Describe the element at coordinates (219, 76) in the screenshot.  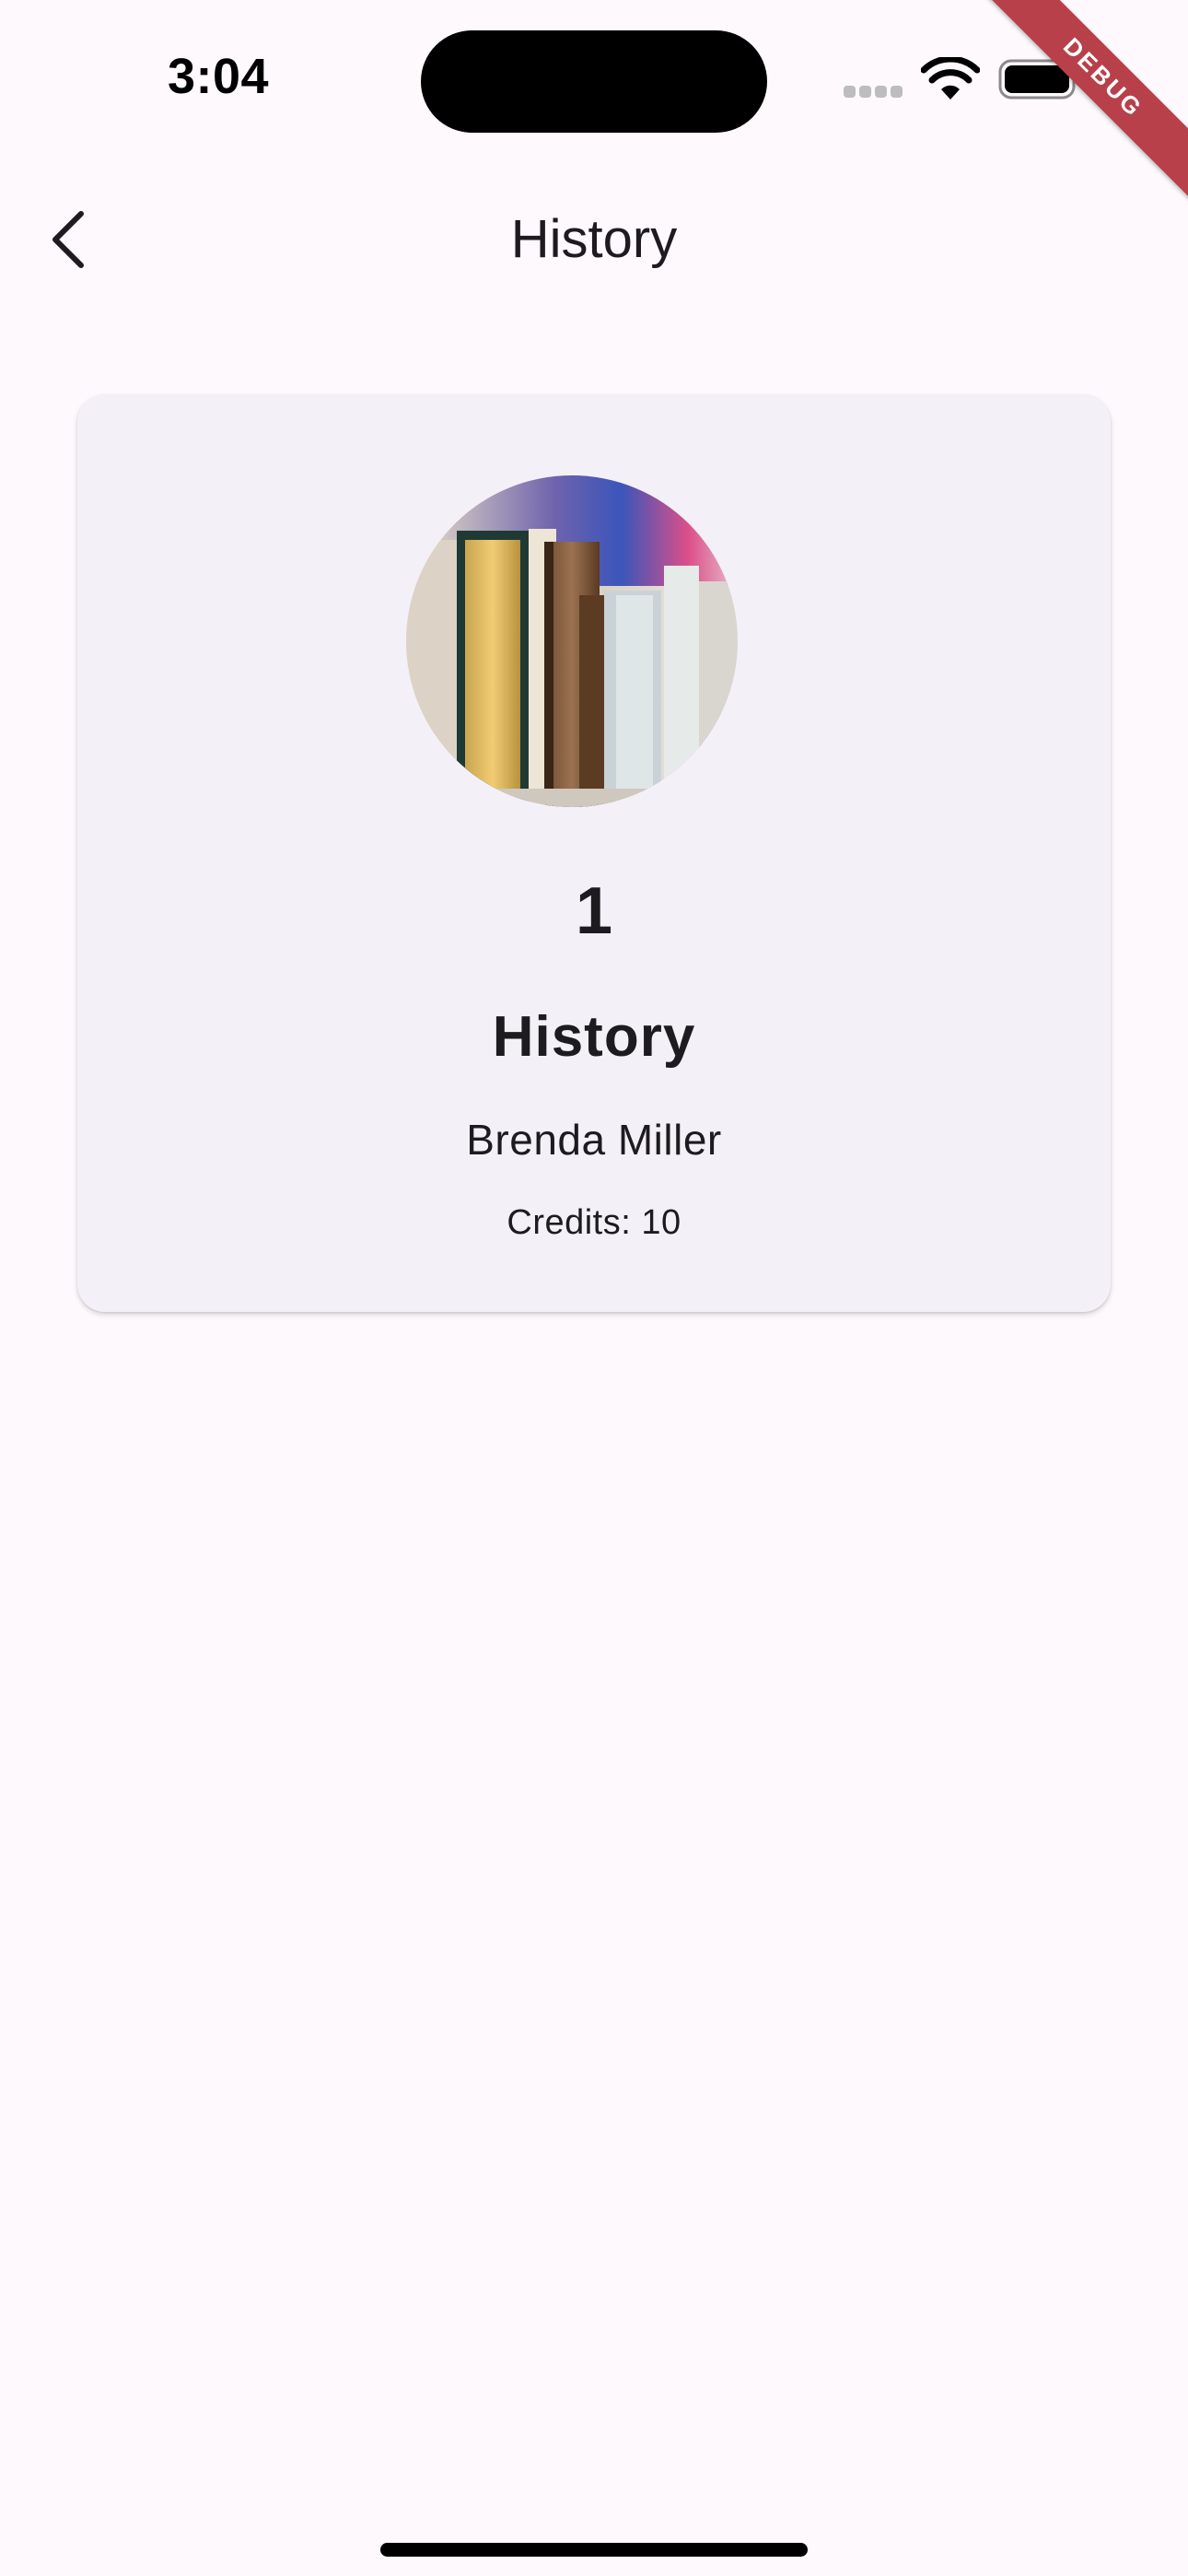
I see `status-time: 3:04` at that location.